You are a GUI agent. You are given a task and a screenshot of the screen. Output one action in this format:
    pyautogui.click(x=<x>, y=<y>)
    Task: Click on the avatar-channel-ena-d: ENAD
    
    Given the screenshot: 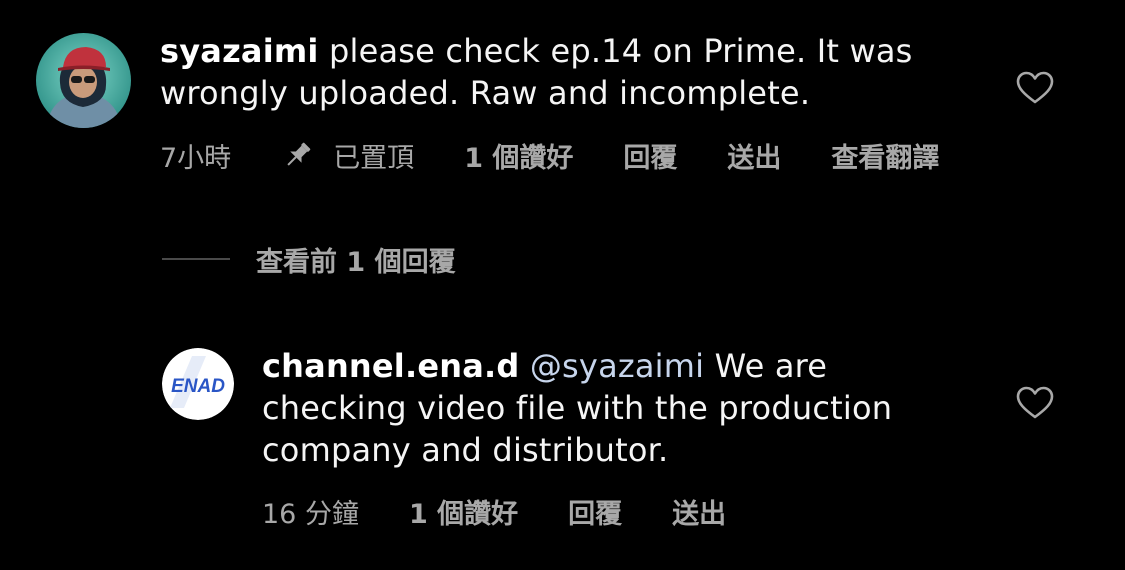 What is the action you would take?
    pyautogui.click(x=198, y=384)
    